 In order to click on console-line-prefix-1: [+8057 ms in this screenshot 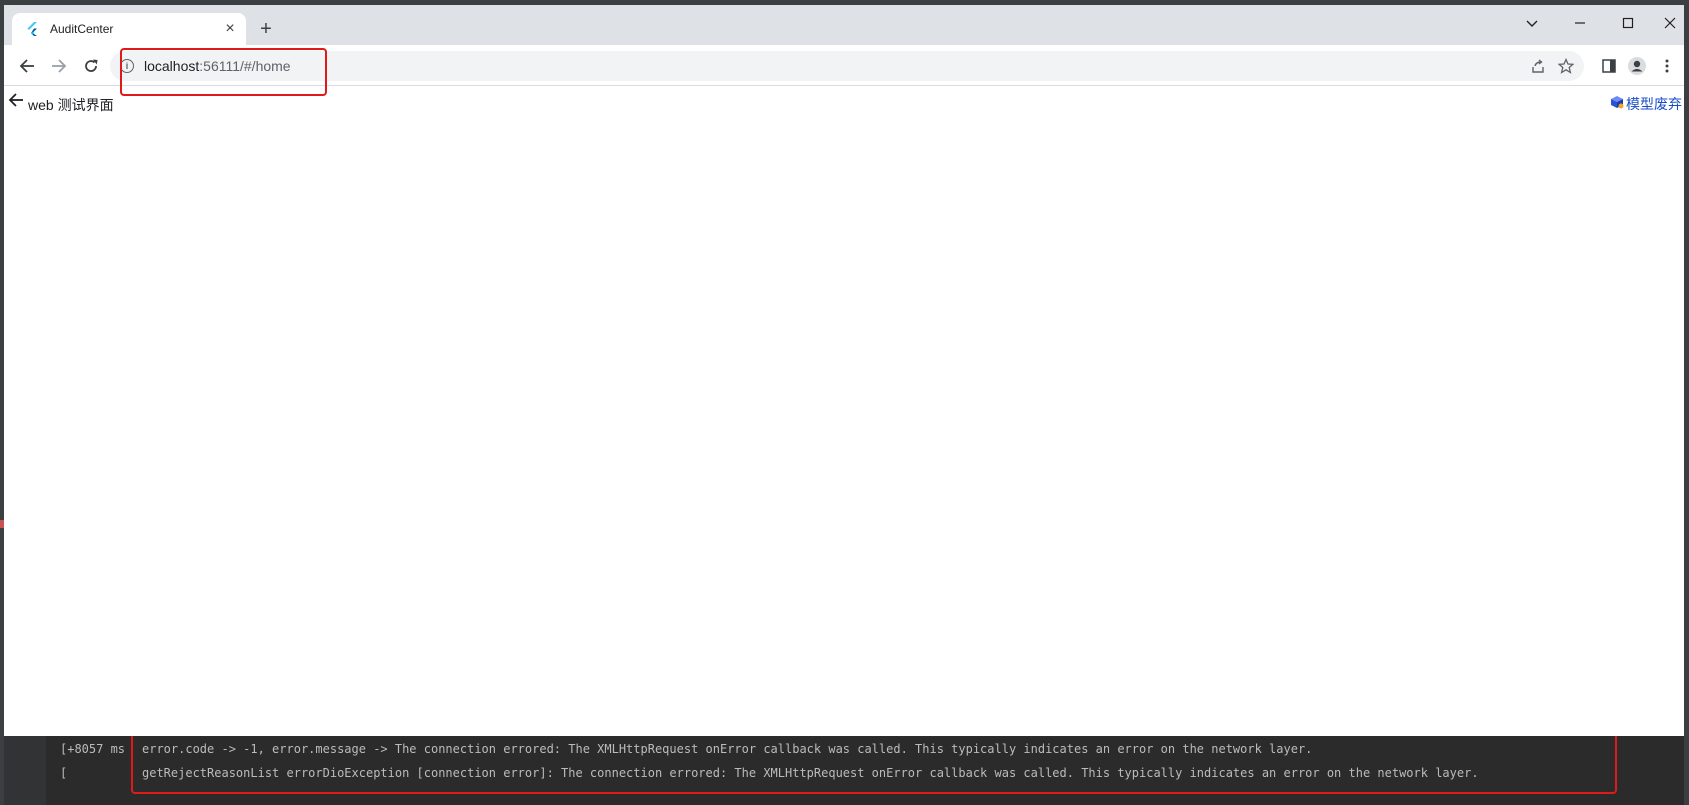, I will do `click(93, 749)`.